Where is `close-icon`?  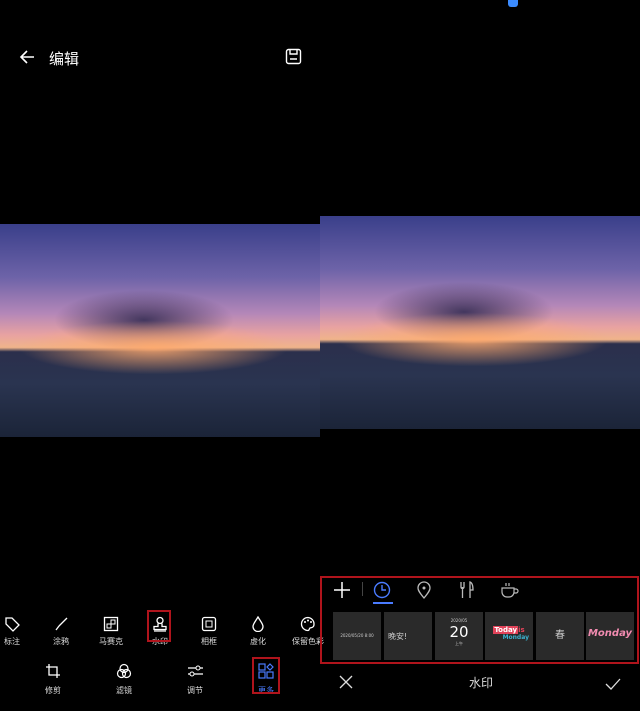
close-icon is located at coordinates (346, 682).